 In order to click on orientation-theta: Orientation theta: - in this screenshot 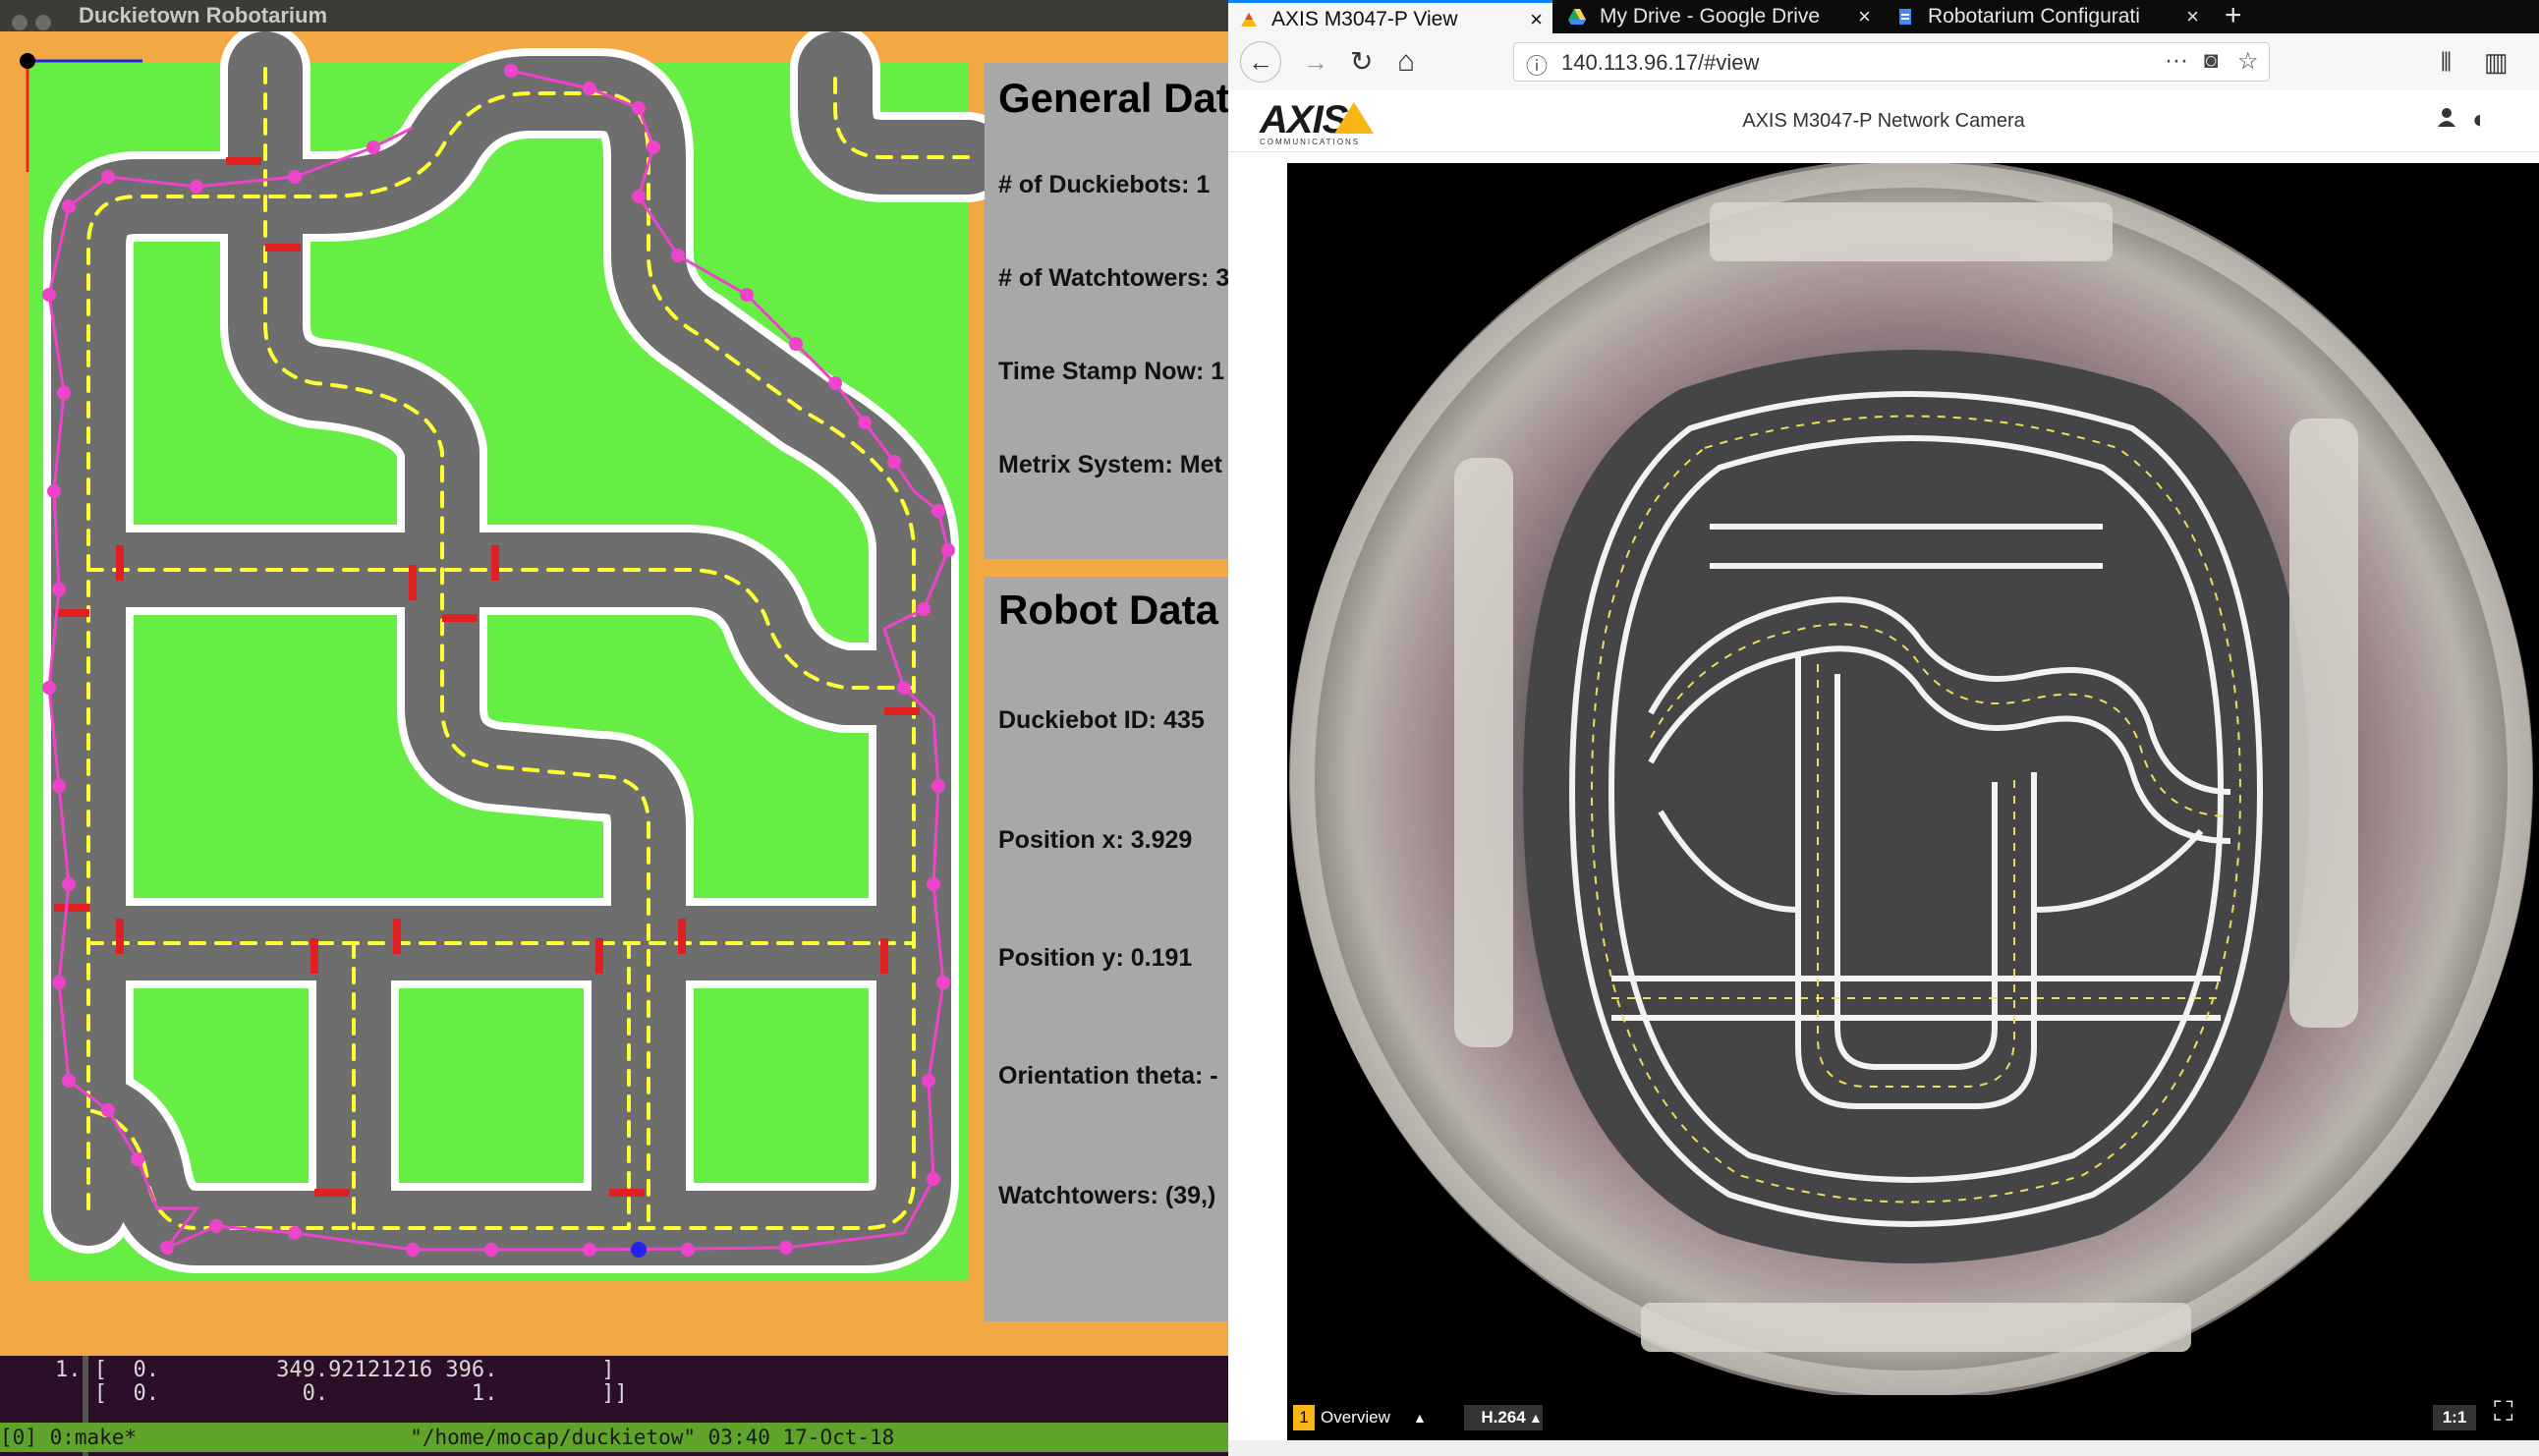, I will do `click(1108, 1076)`.